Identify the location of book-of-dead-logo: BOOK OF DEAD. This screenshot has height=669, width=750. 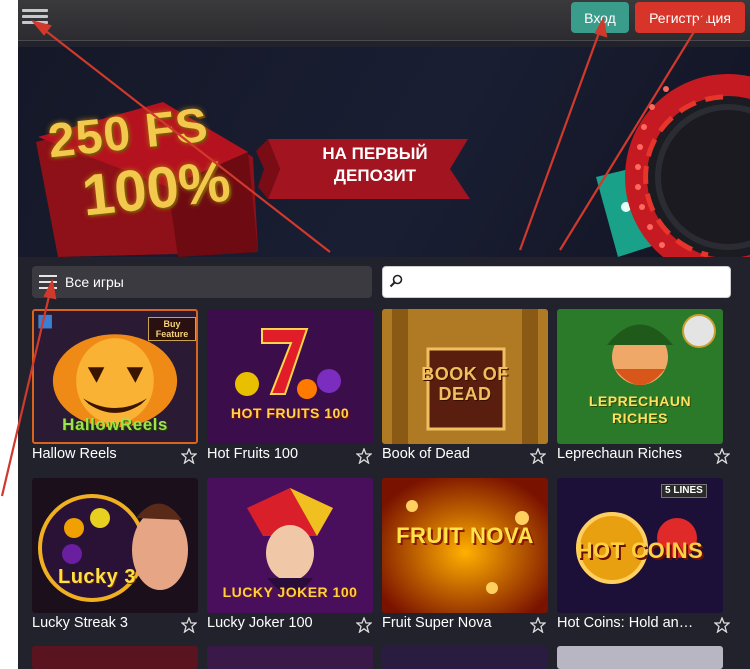
(465, 384).